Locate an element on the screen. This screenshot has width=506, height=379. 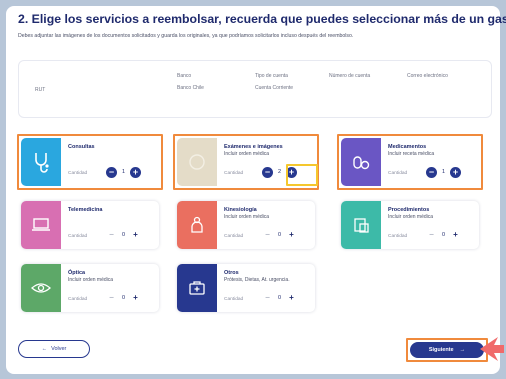
back-button: ← Volver is located at coordinates (54, 349).